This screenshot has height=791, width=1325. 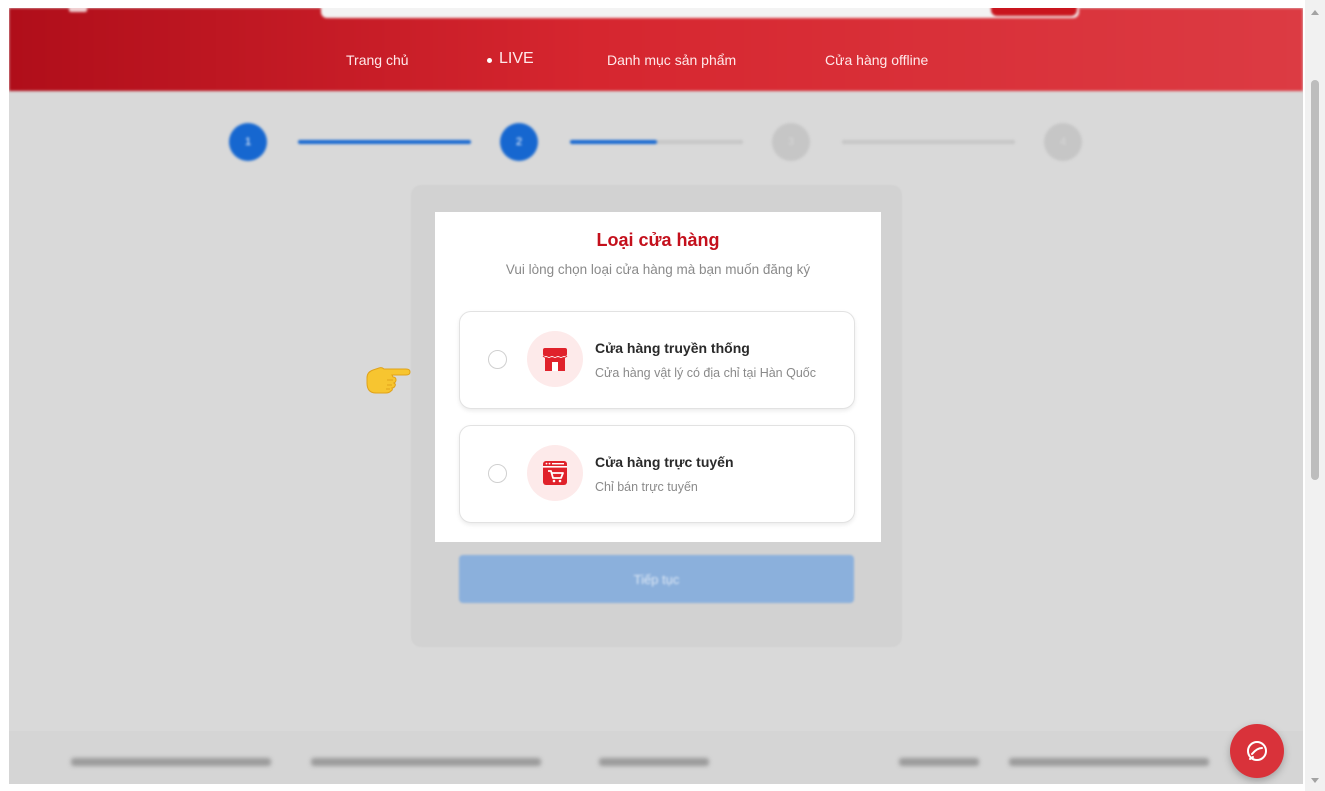 I want to click on option-description: Chỉ bán trực tuyến, so click(x=646, y=487).